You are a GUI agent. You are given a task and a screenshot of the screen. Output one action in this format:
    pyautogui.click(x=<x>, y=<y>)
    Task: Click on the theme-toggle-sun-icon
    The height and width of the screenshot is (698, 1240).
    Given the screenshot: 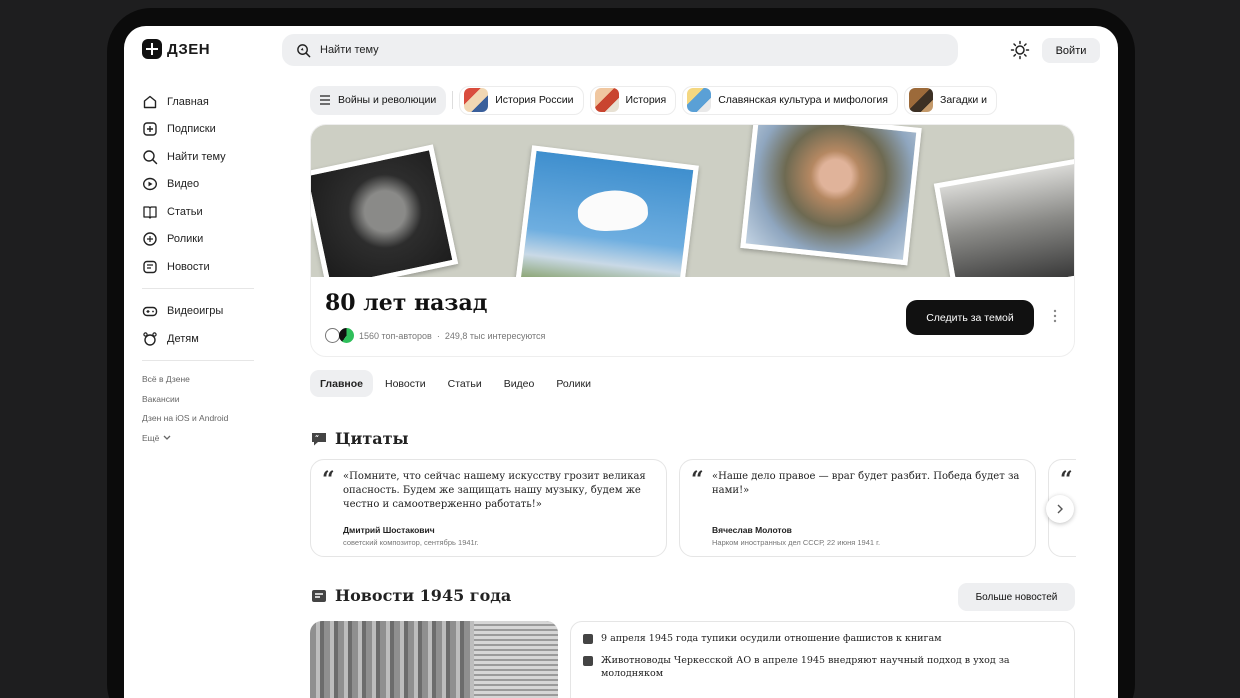 What is the action you would take?
    pyautogui.click(x=1020, y=50)
    